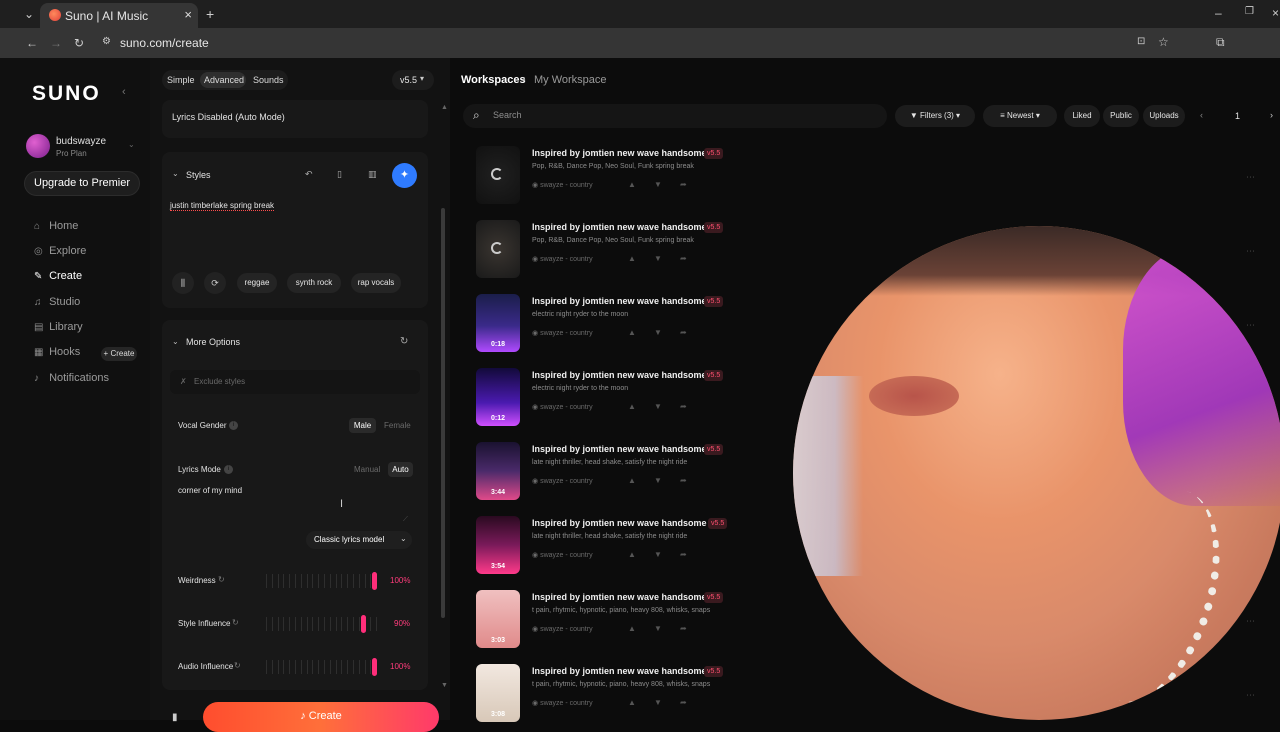 The image size is (1280, 732). What do you see at coordinates (222, 206) in the screenshot?
I see `styles-input: justin timberlake spring break` at bounding box center [222, 206].